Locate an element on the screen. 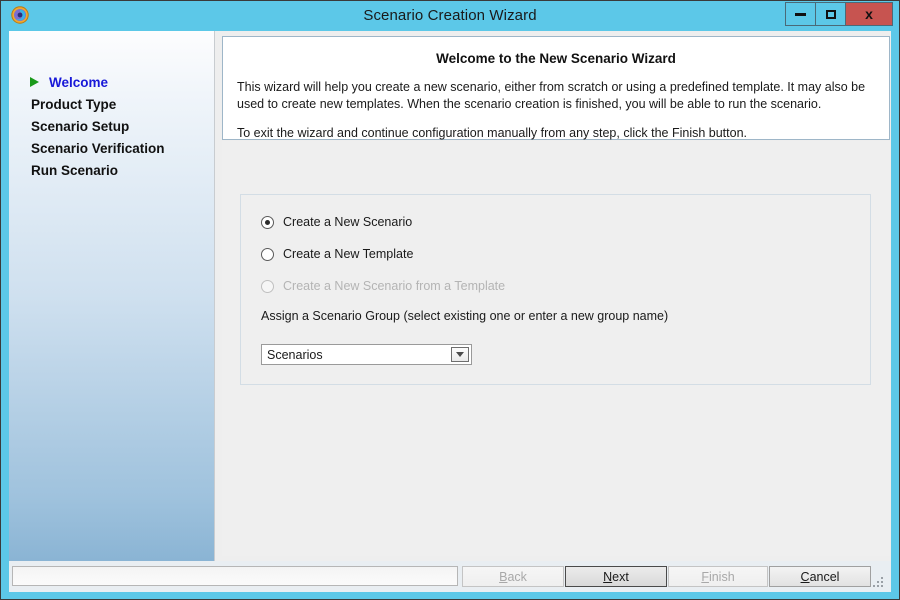 The image size is (900, 600). back-button: Back is located at coordinates (513, 576).